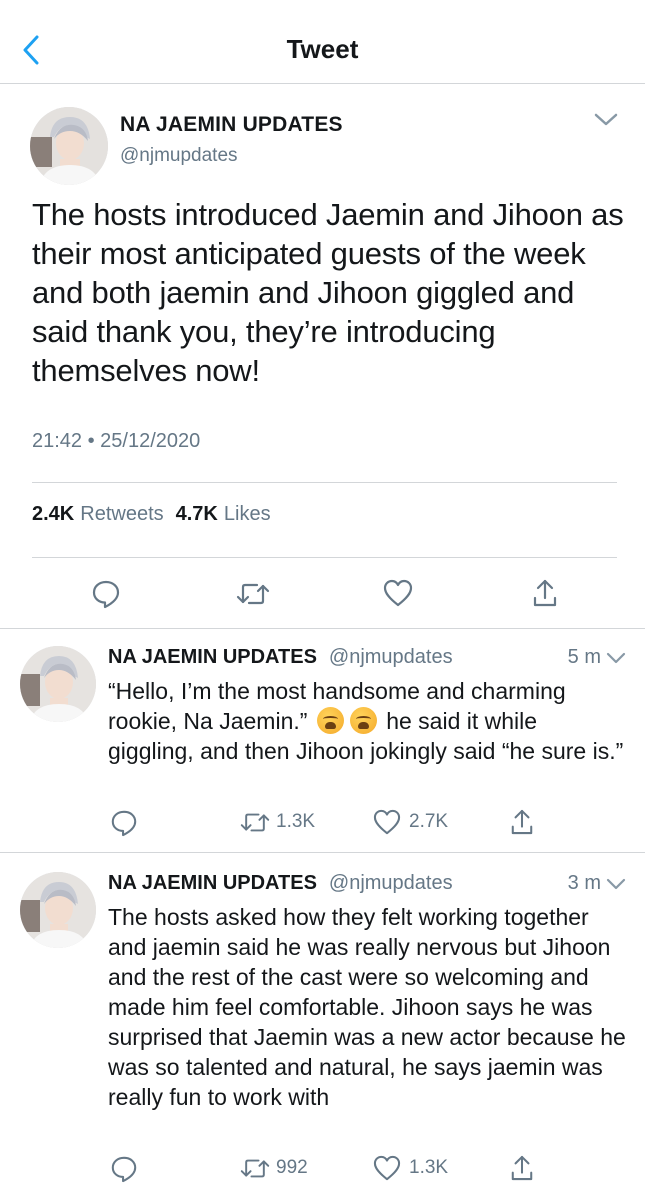  What do you see at coordinates (295, 822) in the screenshot?
I see `retweet-count: 1.3K` at bounding box center [295, 822].